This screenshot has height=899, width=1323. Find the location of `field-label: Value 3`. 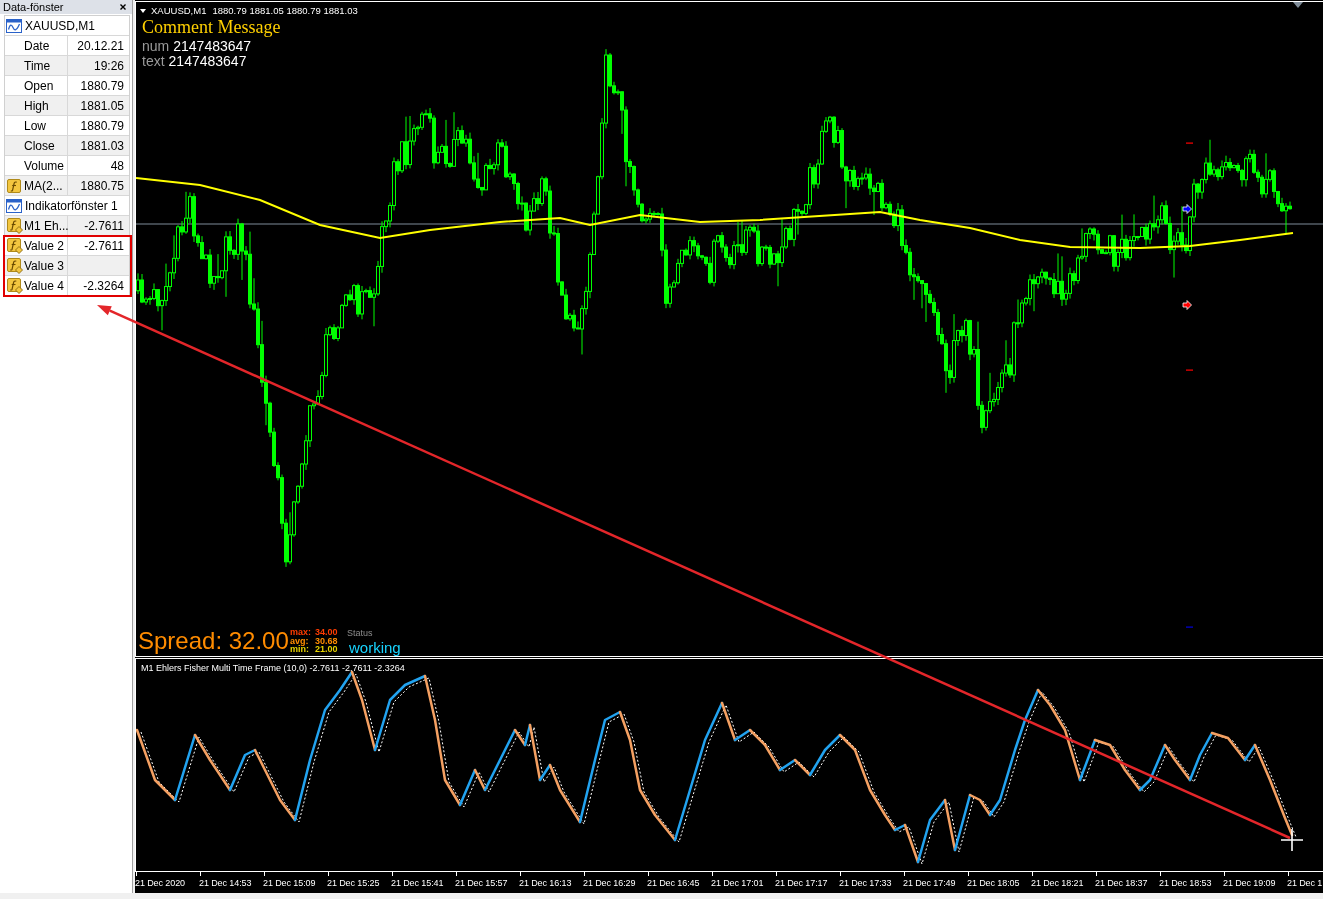

field-label: Value 3 is located at coordinates (44, 265).